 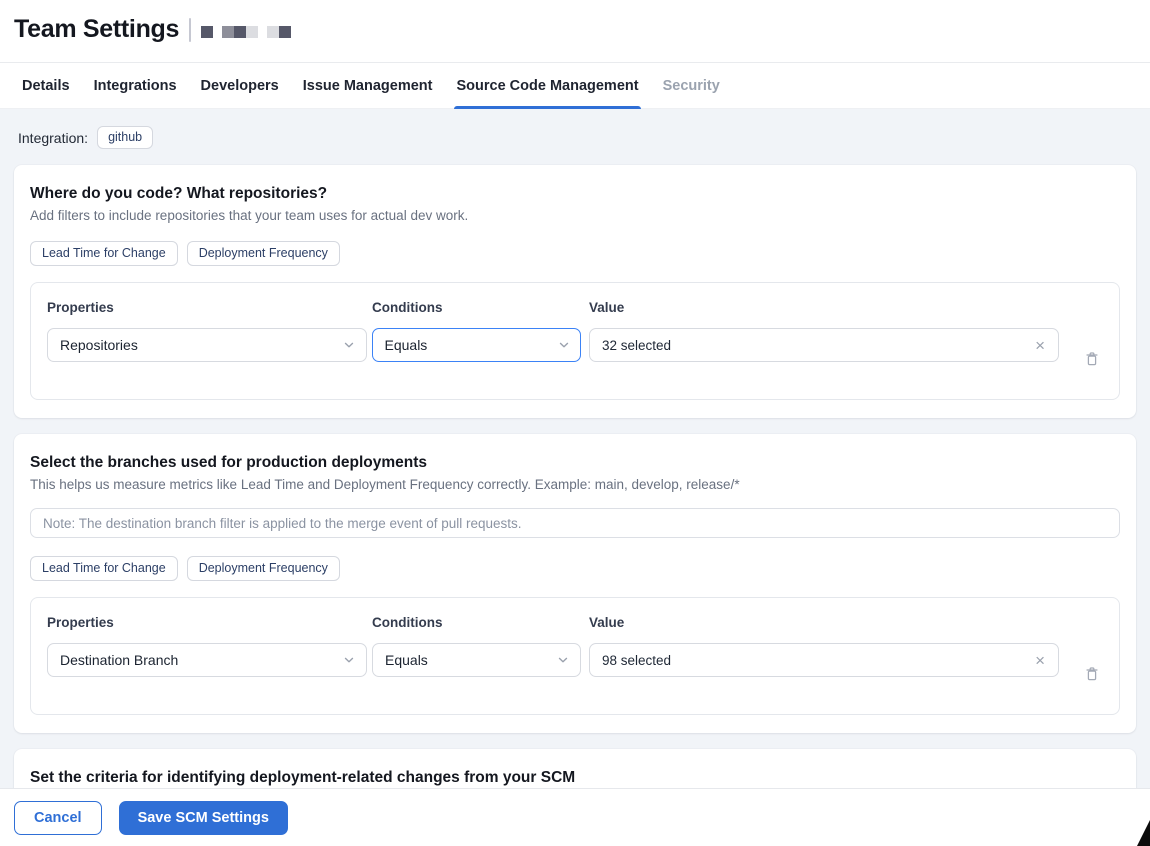 What do you see at coordinates (207, 660) in the screenshot?
I see `property-select: Destination Branch` at bounding box center [207, 660].